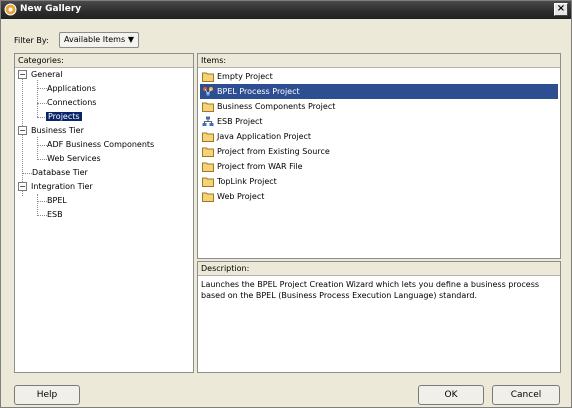  Describe the element at coordinates (379, 61) in the screenshot. I see `items-header: Items:` at that location.